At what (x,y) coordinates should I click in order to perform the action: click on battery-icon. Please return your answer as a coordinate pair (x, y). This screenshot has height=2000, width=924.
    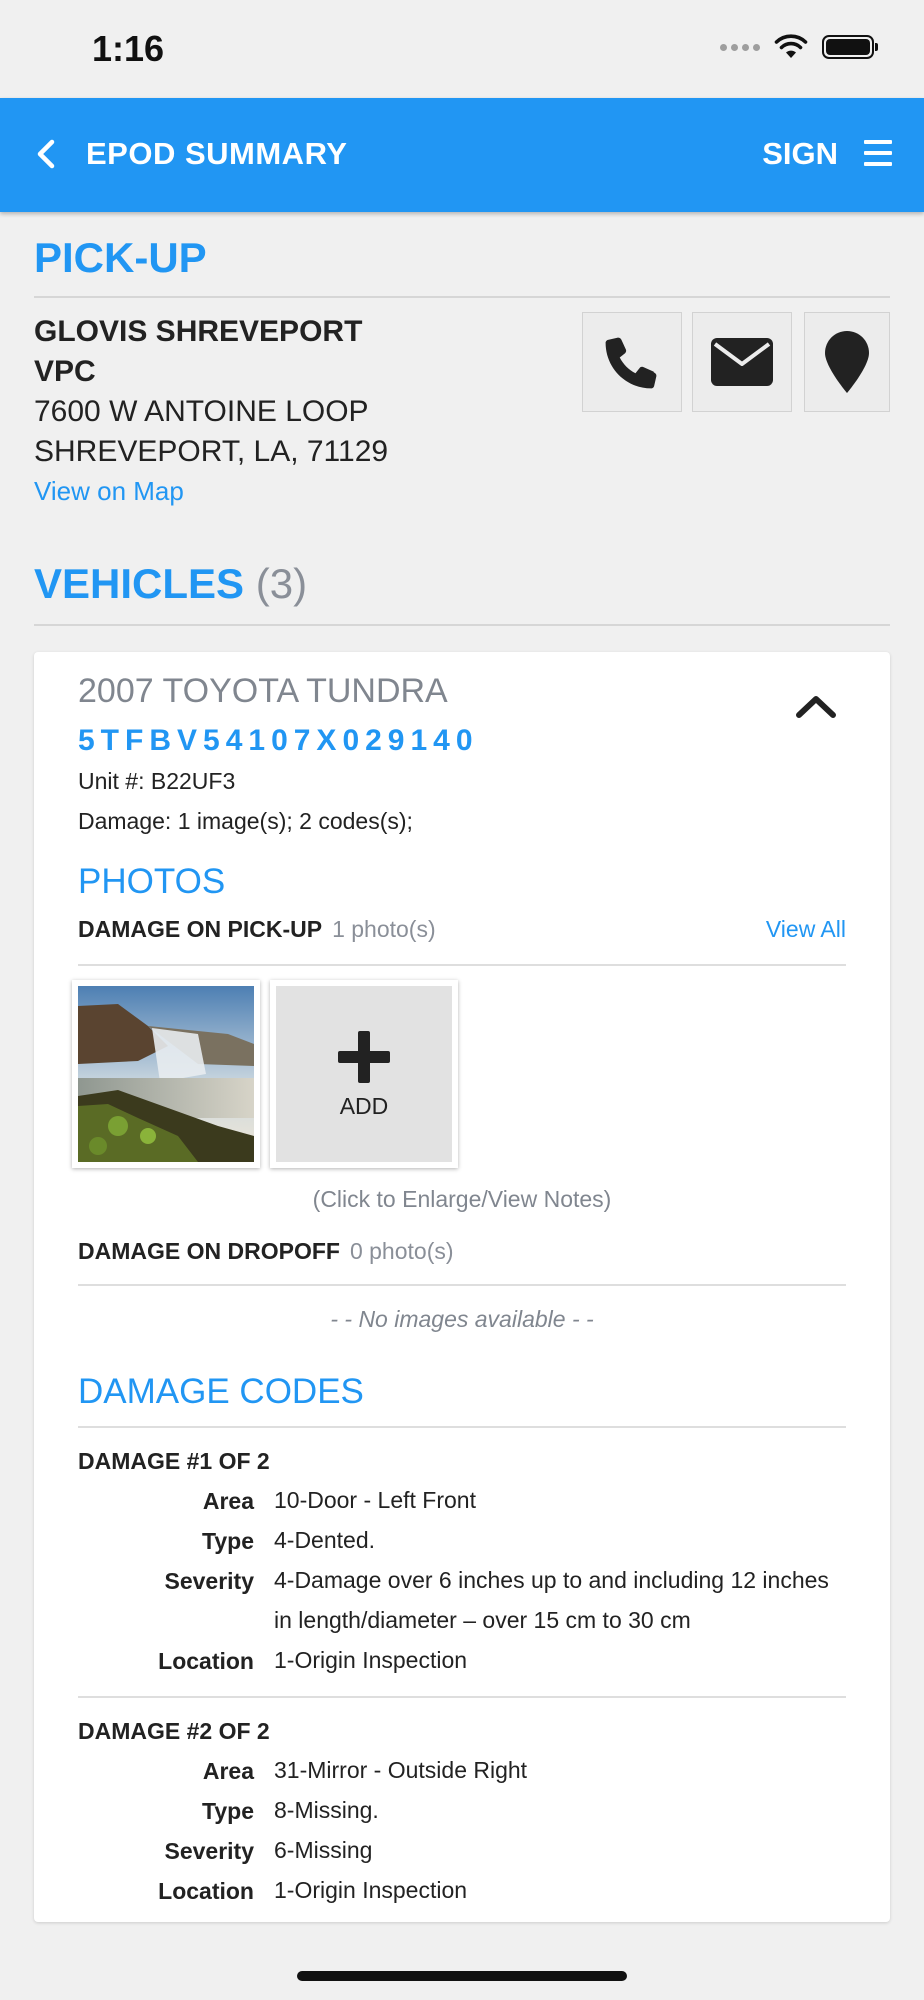
    Looking at the image, I should click on (850, 47).